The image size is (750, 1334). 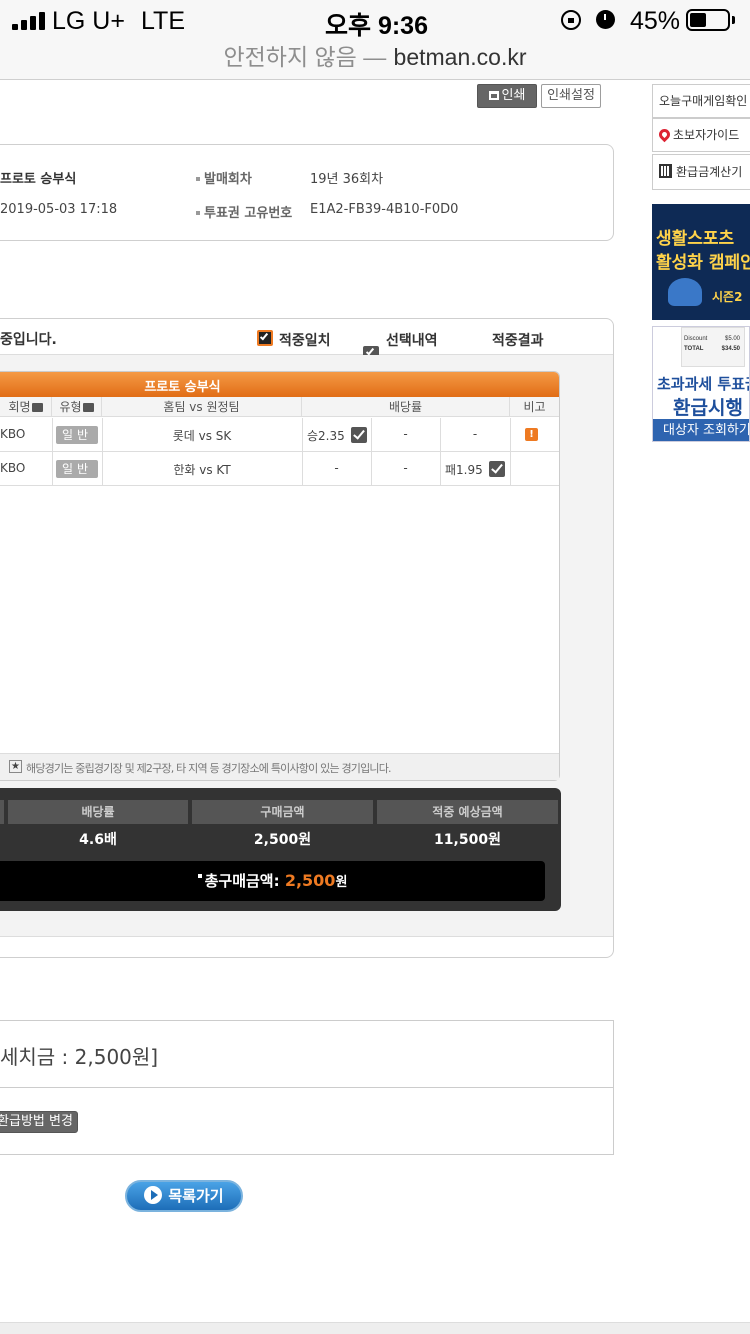 What do you see at coordinates (733, 20) in the screenshot?
I see `battery-cap` at bounding box center [733, 20].